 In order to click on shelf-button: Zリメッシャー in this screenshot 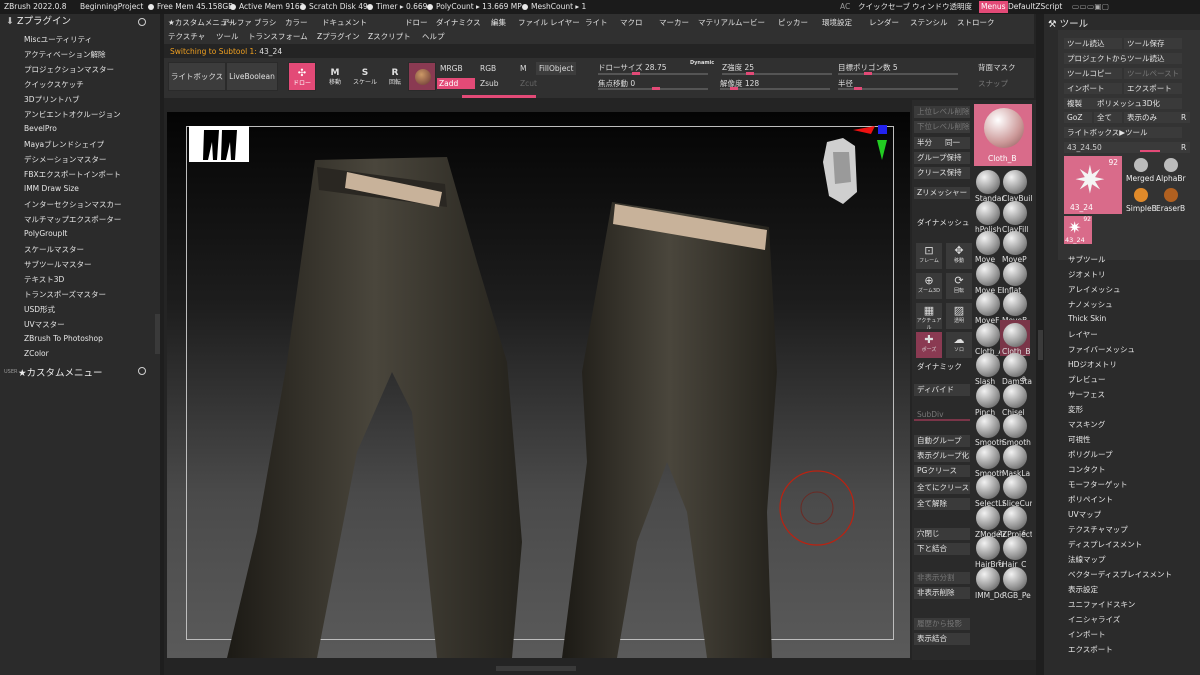, I will do `click(942, 193)`.